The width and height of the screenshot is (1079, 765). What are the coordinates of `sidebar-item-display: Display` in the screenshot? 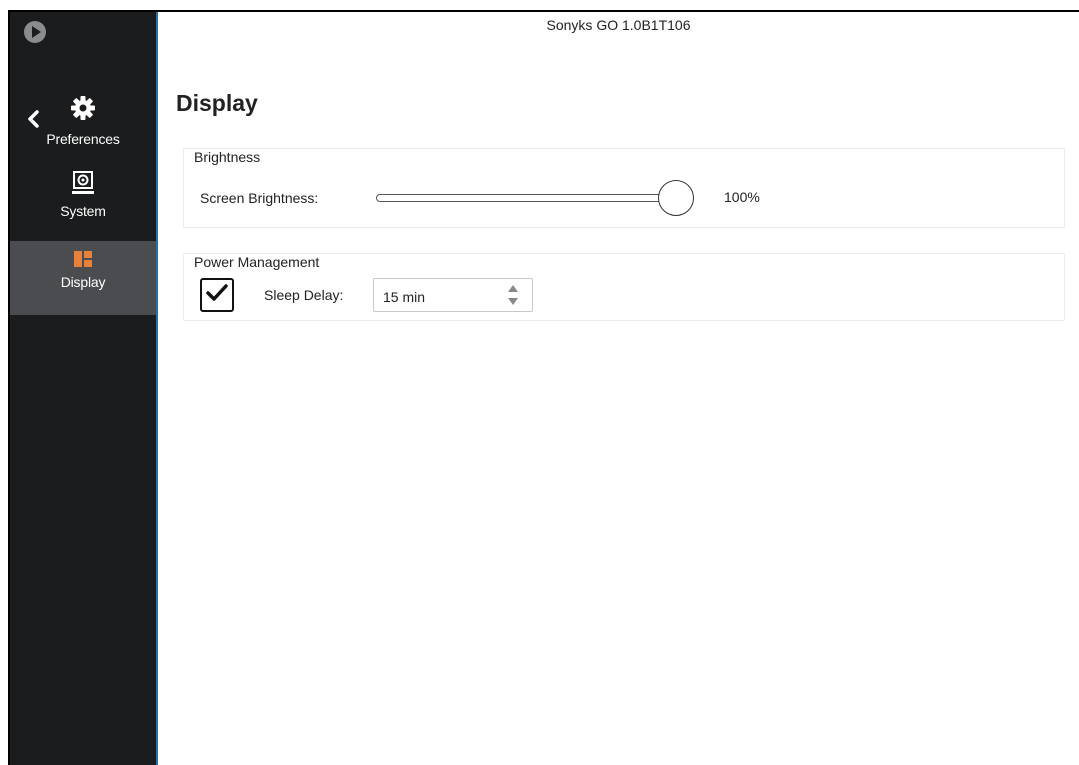 It's located at (83, 278).